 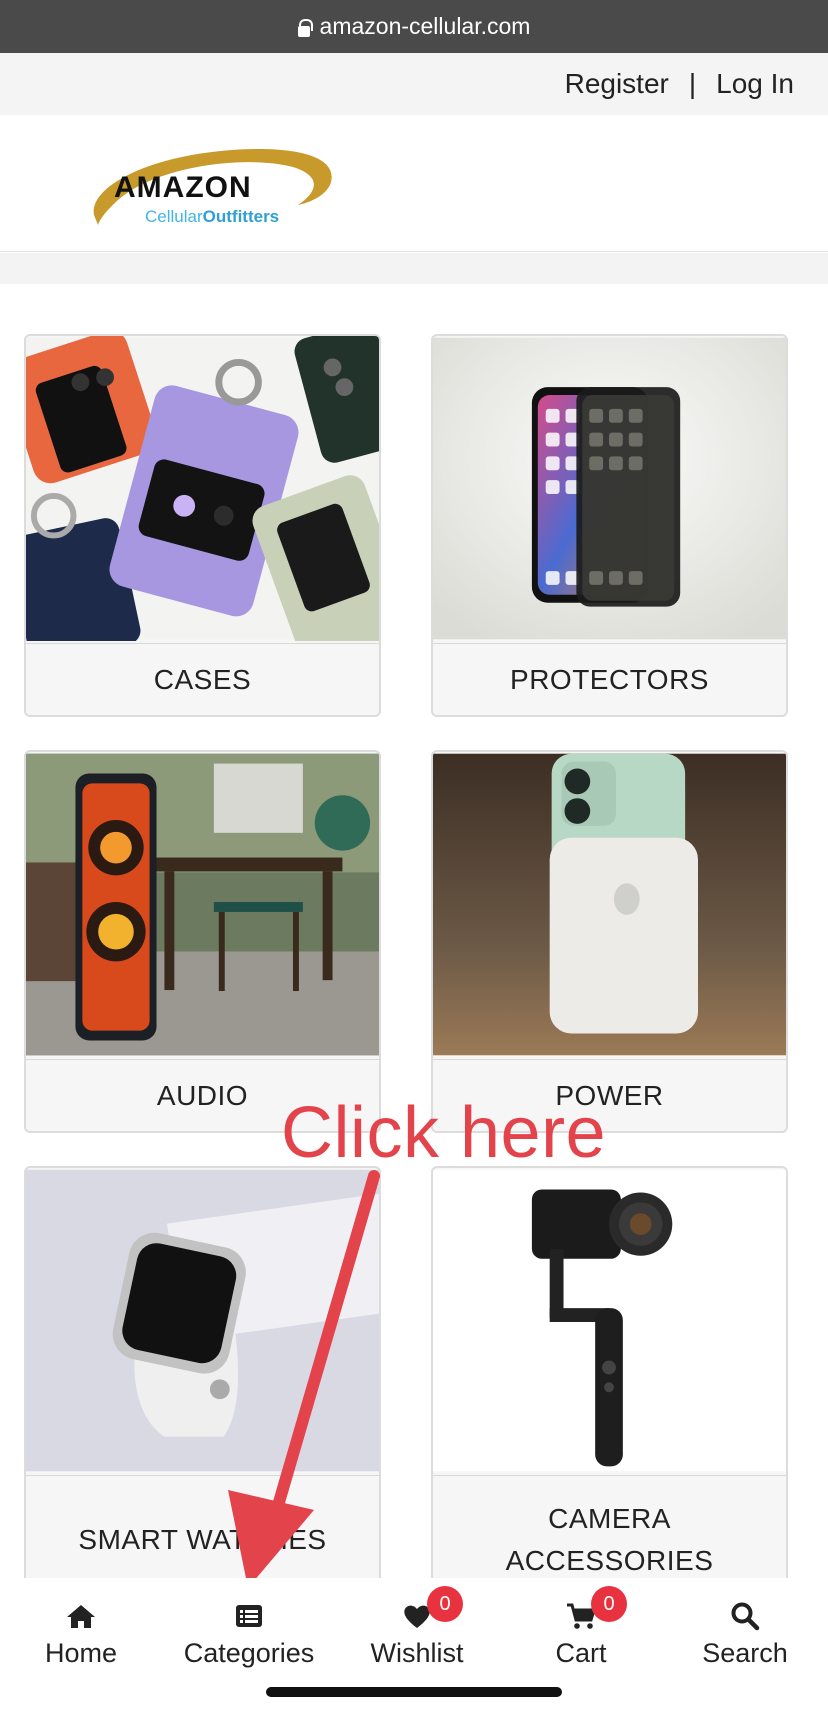 I want to click on lock-icon, so click(x=305, y=27).